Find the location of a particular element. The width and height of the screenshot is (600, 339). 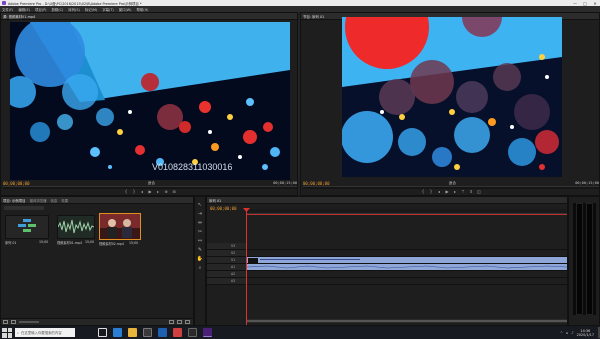

selection-tool-icon: ↖ is located at coordinates (200, 205).